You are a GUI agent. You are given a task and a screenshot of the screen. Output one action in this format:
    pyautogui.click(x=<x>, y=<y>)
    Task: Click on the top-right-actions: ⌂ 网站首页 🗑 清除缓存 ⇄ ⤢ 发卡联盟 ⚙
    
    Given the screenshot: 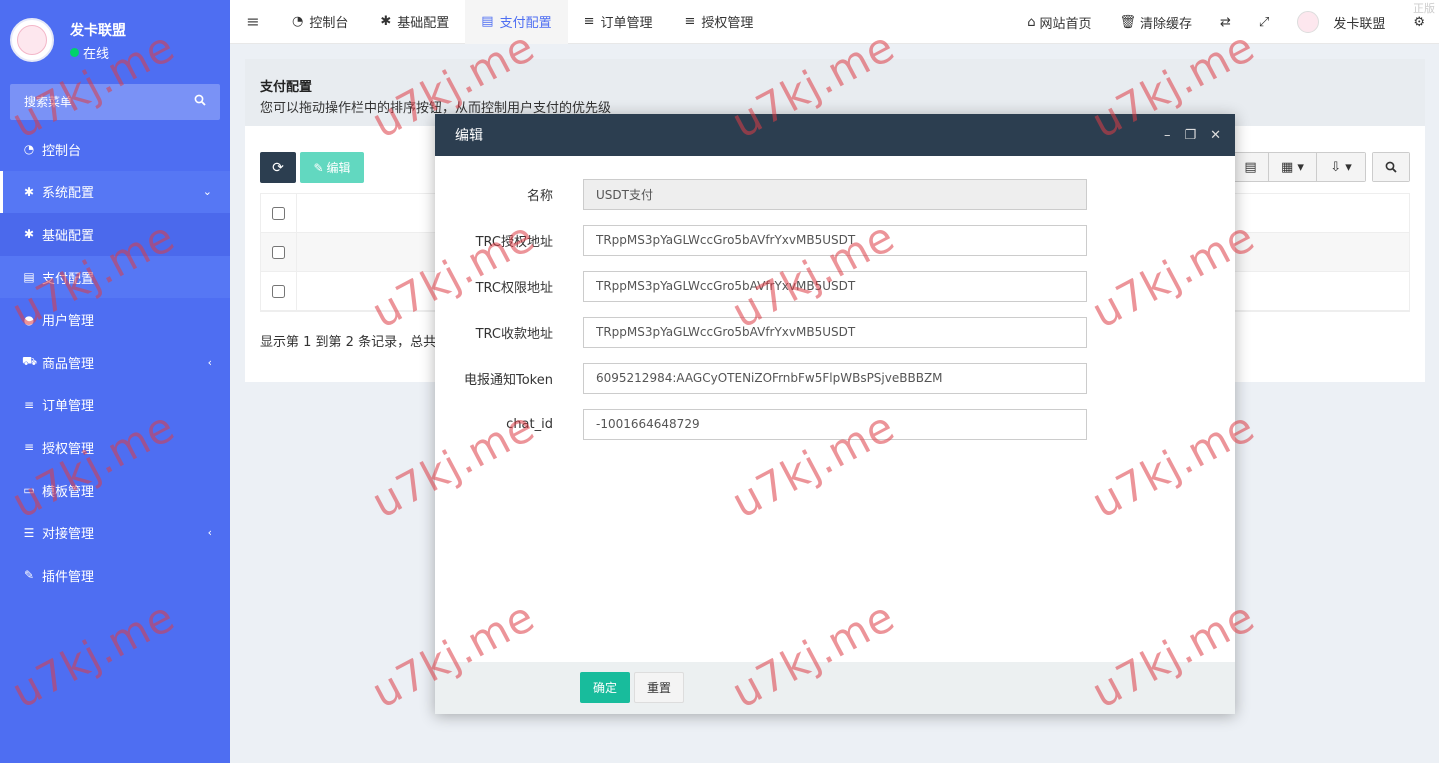 What is the action you would take?
    pyautogui.click(x=1226, y=22)
    